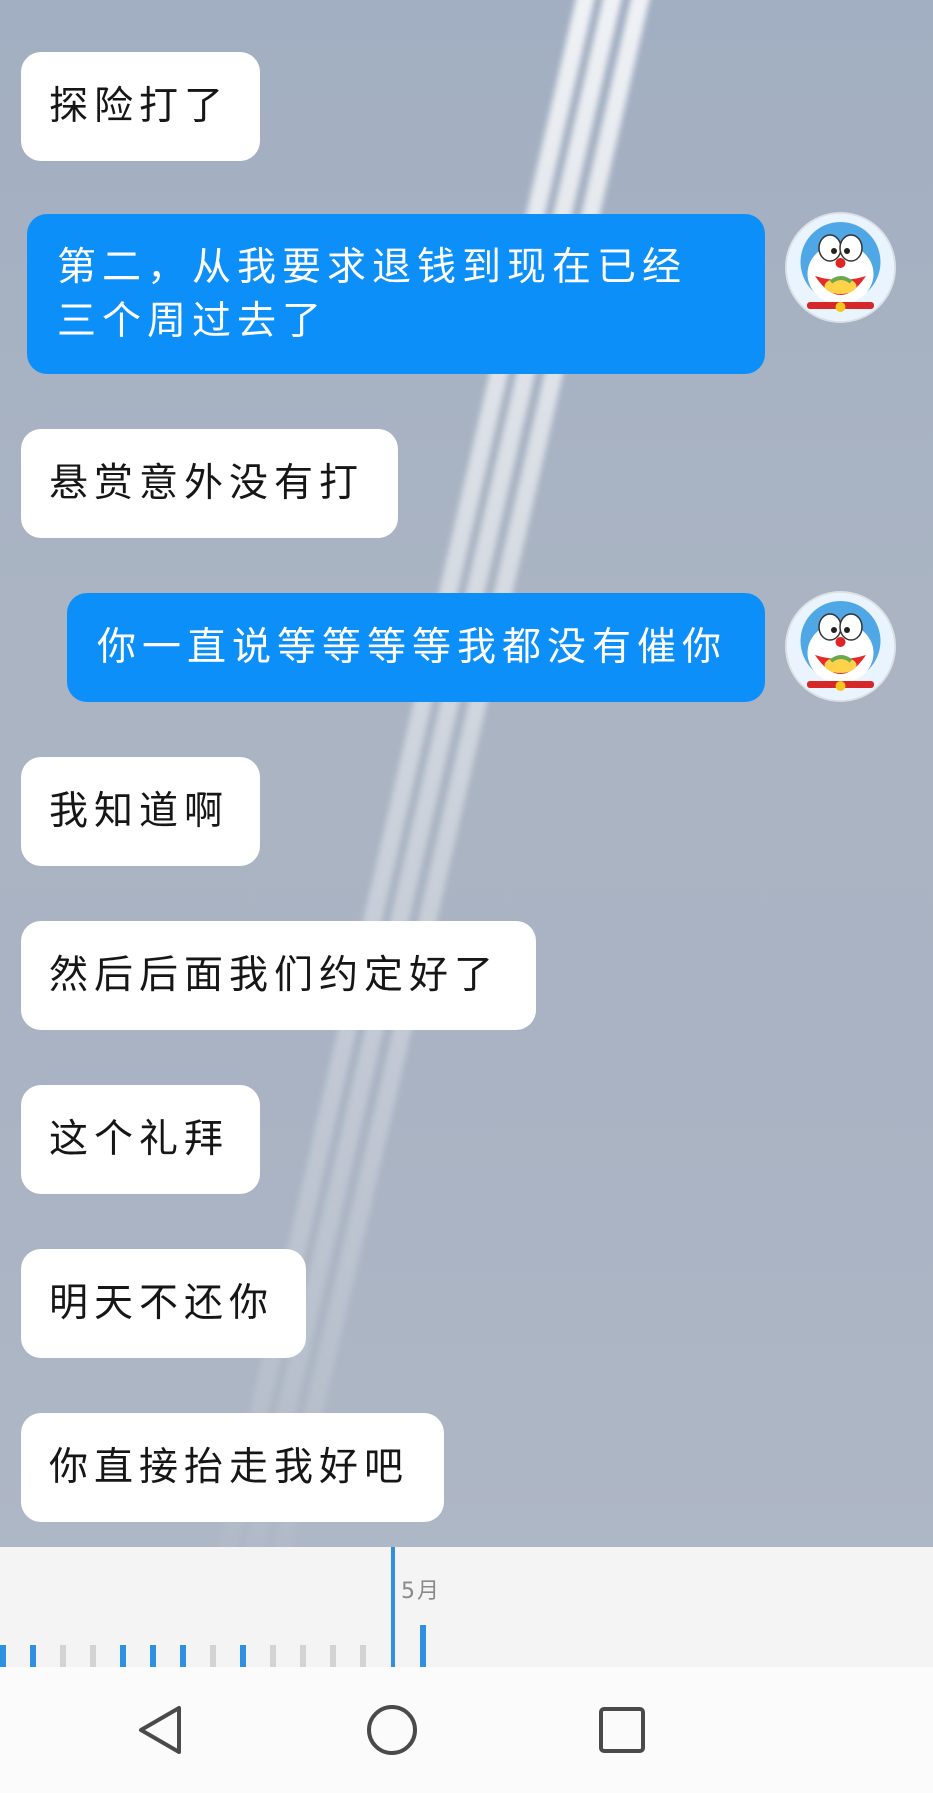  I want to click on nav-home-button, so click(392, 1730).